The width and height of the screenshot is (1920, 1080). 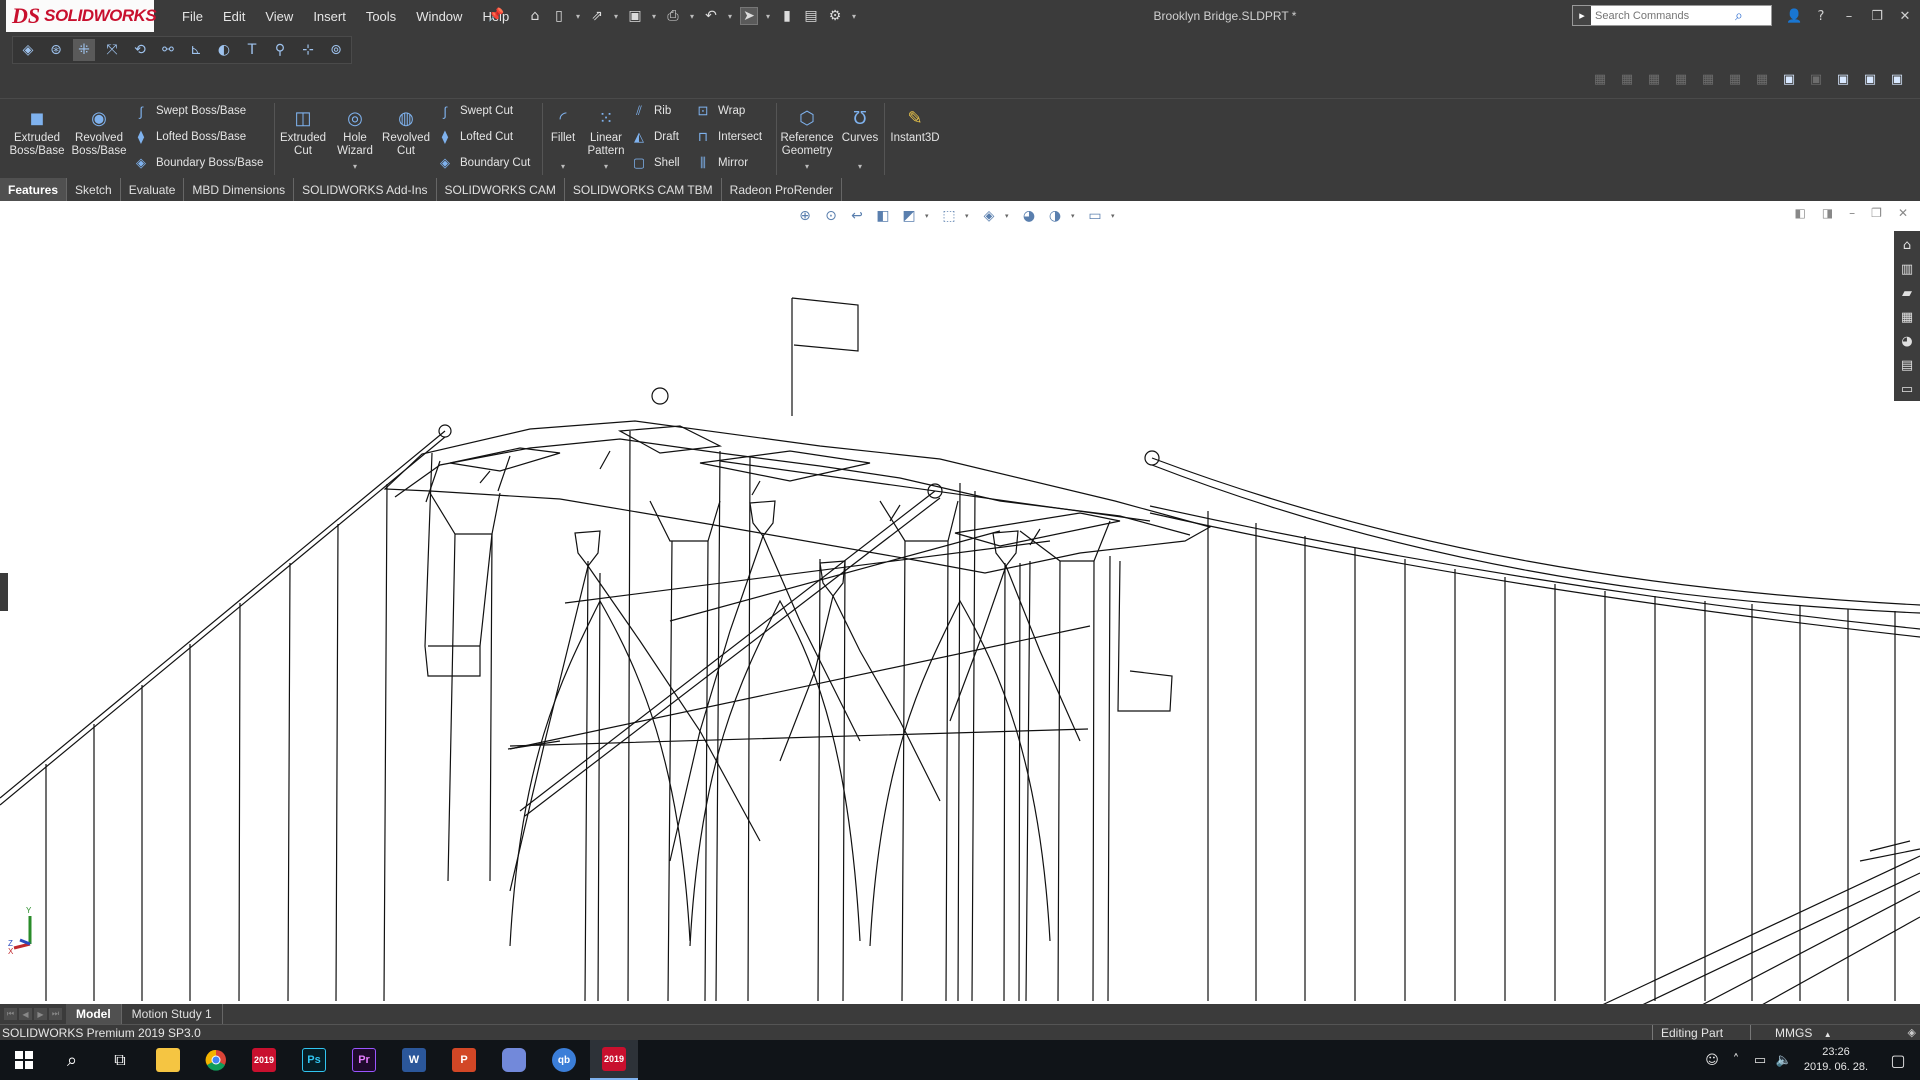 I want to click on boundary-cut-button: ◈ Boundary Cut, so click(x=483, y=163).